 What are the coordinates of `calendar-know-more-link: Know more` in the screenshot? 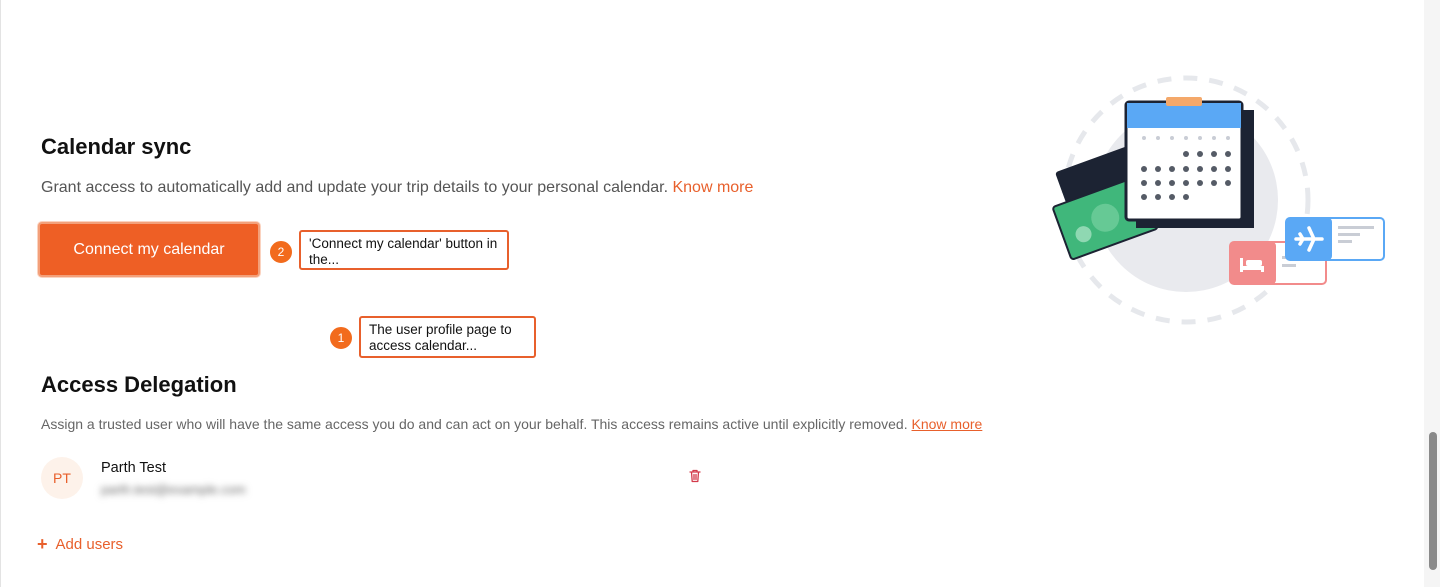 It's located at (712, 187).